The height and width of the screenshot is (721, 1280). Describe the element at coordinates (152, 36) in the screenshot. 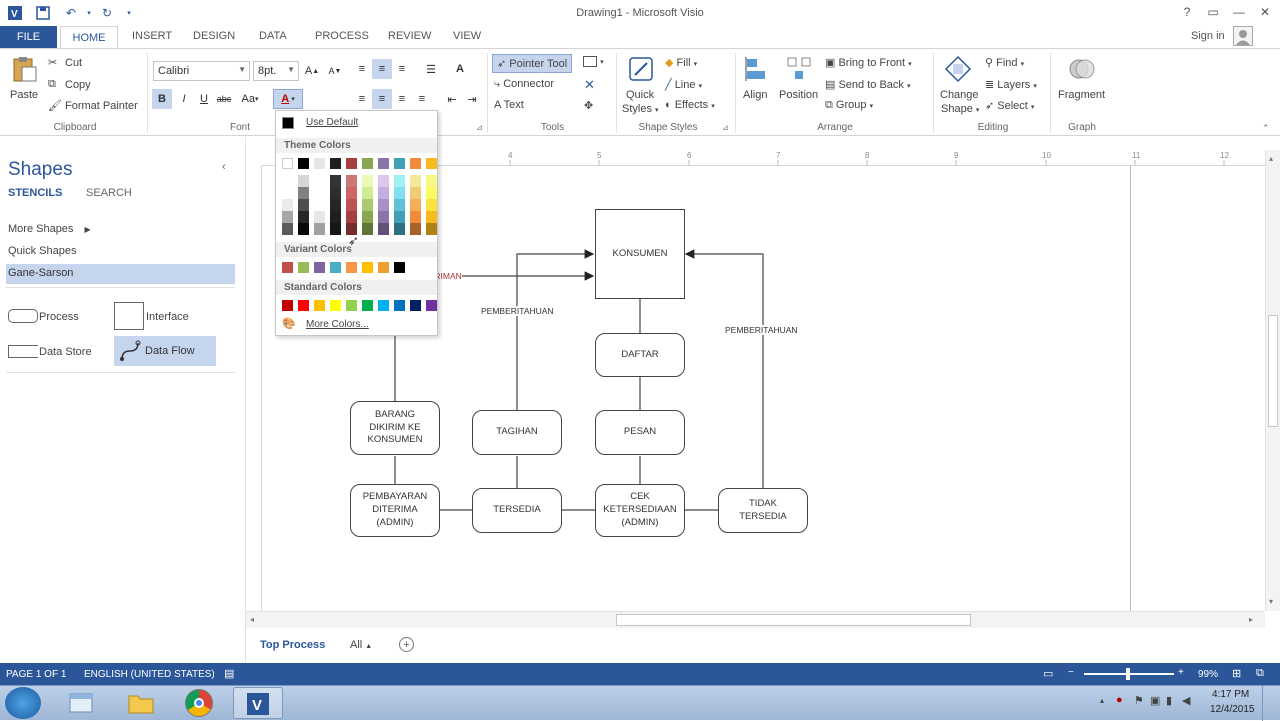

I see `tab-insert: INSERT` at that location.